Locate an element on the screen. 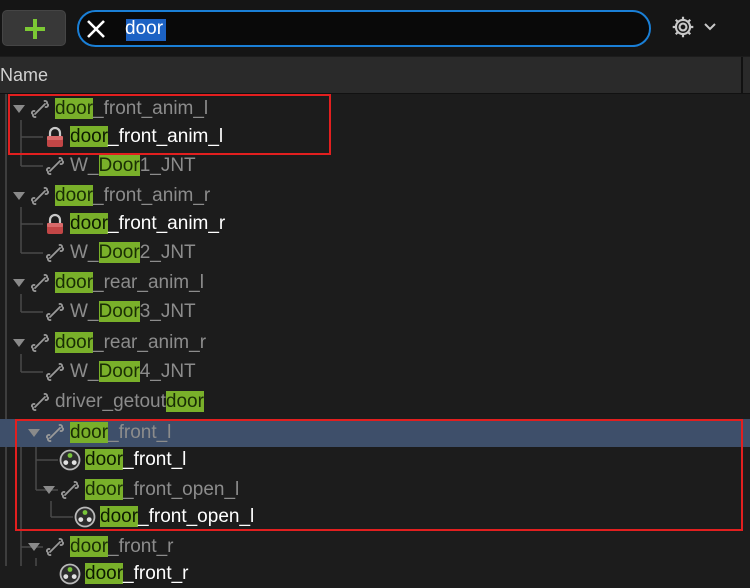  settings-button is located at coordinates (695, 28).